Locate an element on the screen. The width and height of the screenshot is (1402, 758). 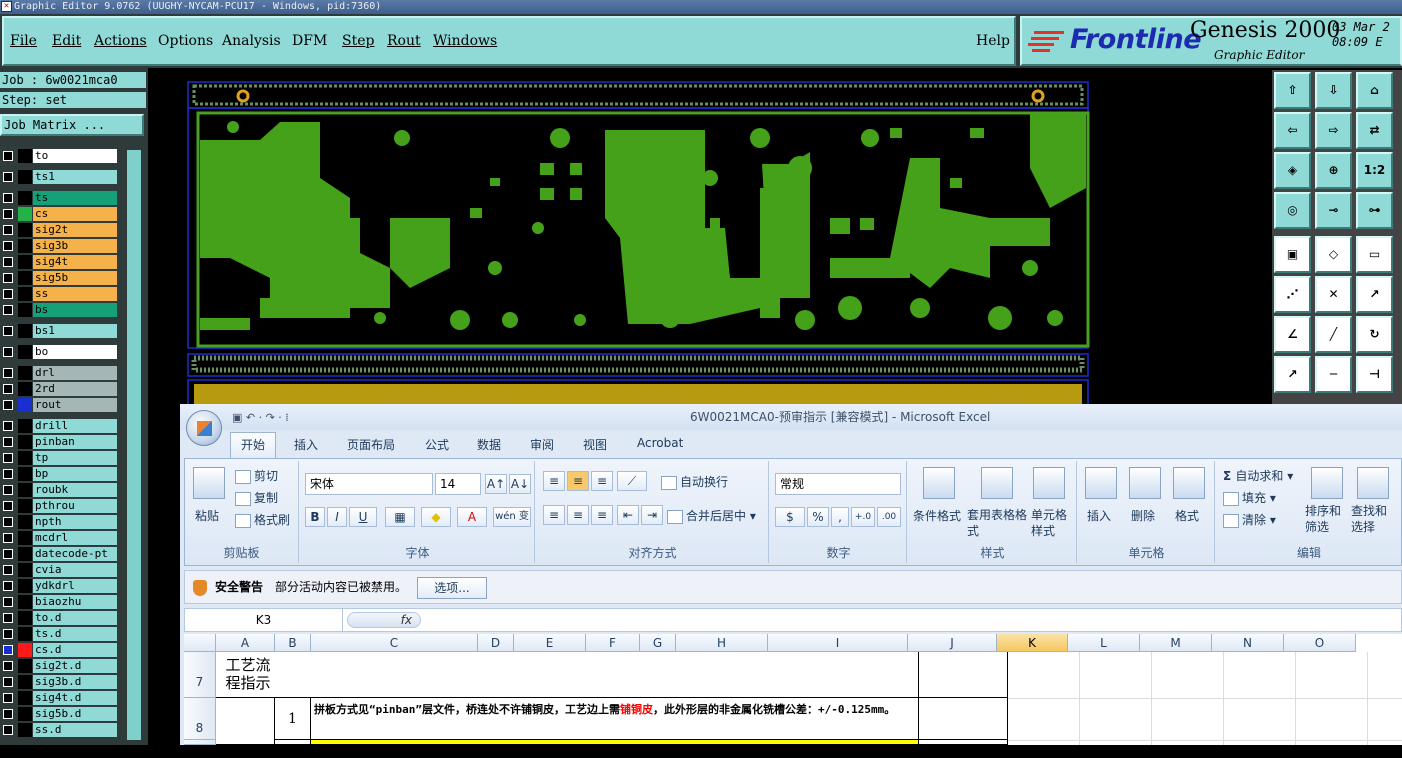
coin-icon: ◎ is located at coordinates (1292, 210).